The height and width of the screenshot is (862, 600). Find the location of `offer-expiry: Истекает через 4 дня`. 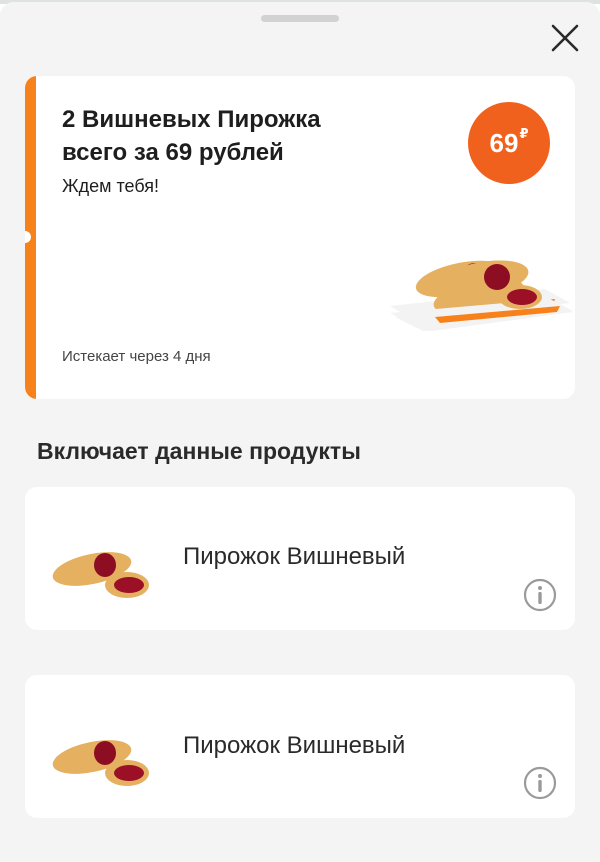

offer-expiry: Истекает через 4 дня is located at coordinates (136, 356).